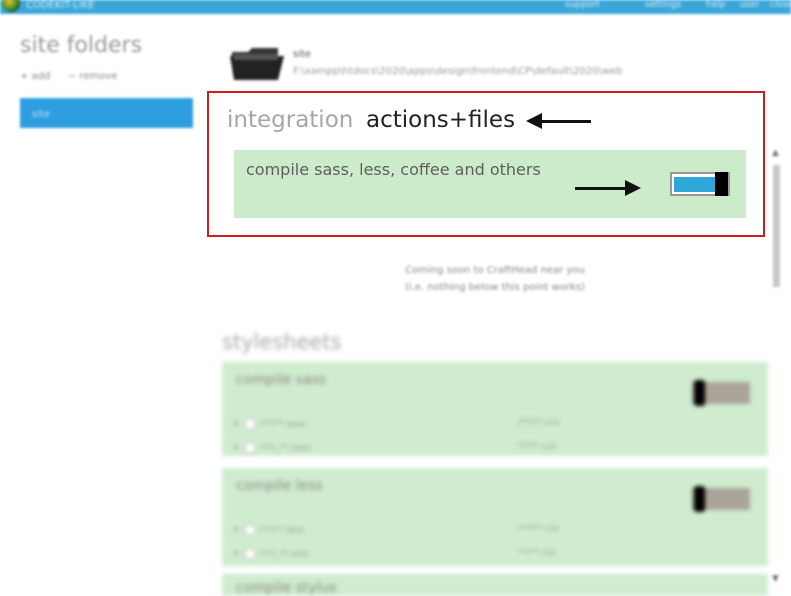 Image resolution: width=791 pixels, height=596 pixels. What do you see at coordinates (780, 5) in the screenshot?
I see `topbar-close-link: close` at bounding box center [780, 5].